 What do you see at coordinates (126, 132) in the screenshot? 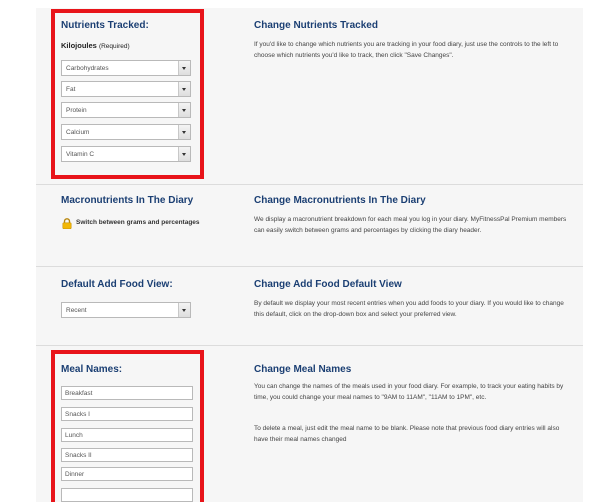
I see `nutrient-select-4: Calcium` at bounding box center [126, 132].